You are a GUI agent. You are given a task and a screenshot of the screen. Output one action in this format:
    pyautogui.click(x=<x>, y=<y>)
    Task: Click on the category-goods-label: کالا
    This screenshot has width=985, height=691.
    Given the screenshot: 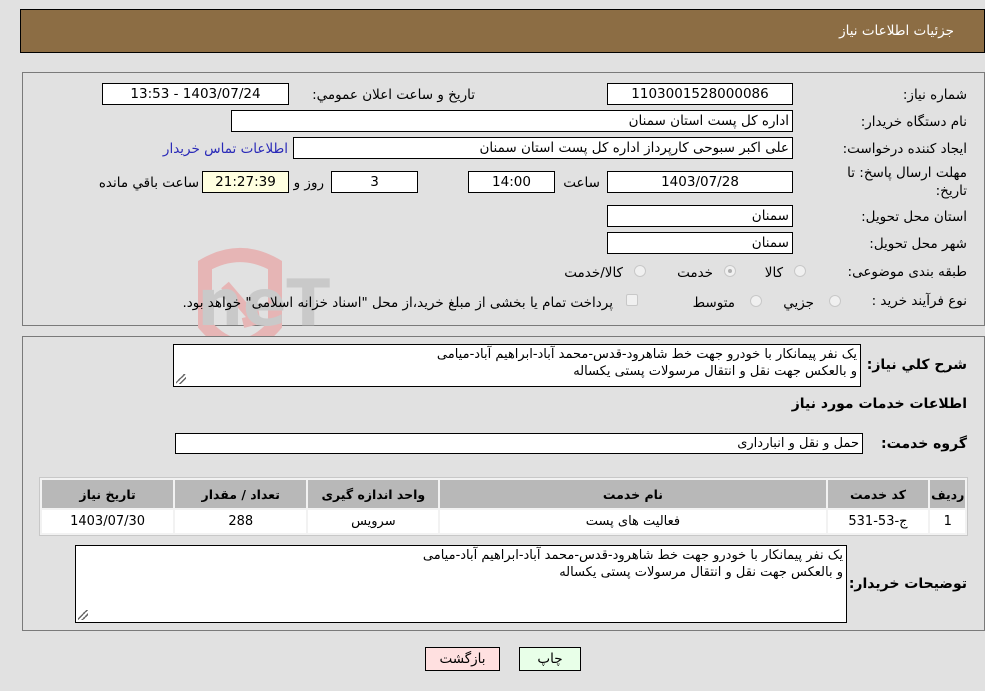 What is the action you would take?
    pyautogui.click(x=773, y=273)
    